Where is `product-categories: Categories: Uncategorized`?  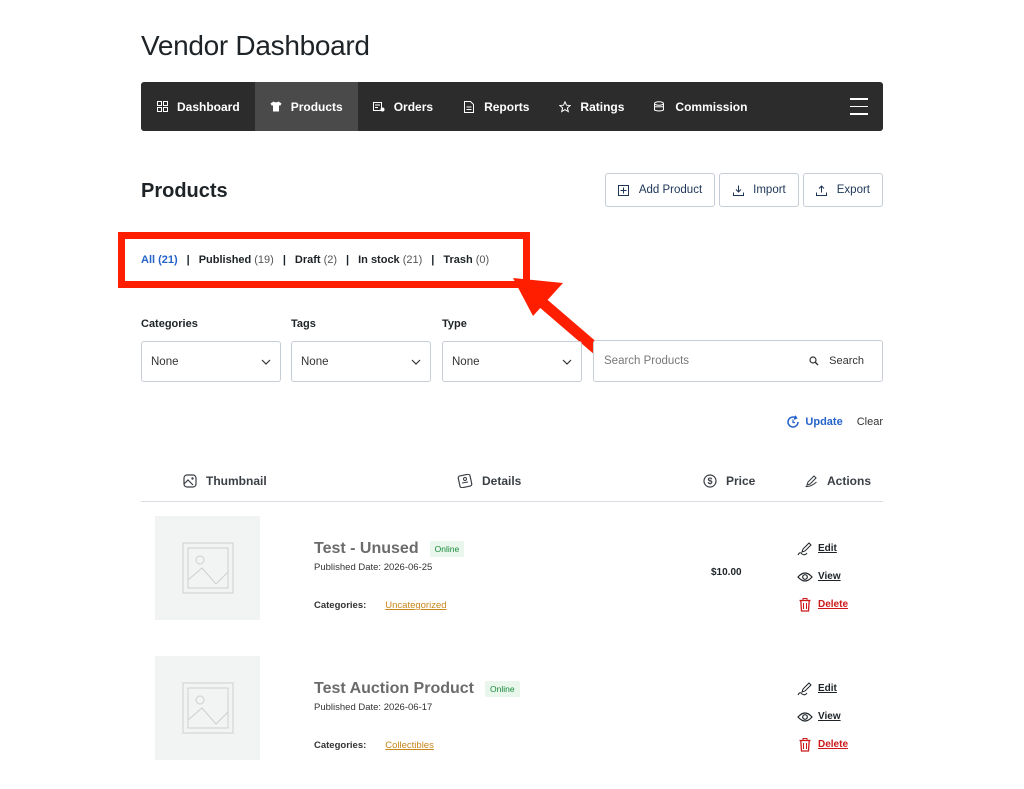 product-categories: Categories: Uncategorized is located at coordinates (380, 605).